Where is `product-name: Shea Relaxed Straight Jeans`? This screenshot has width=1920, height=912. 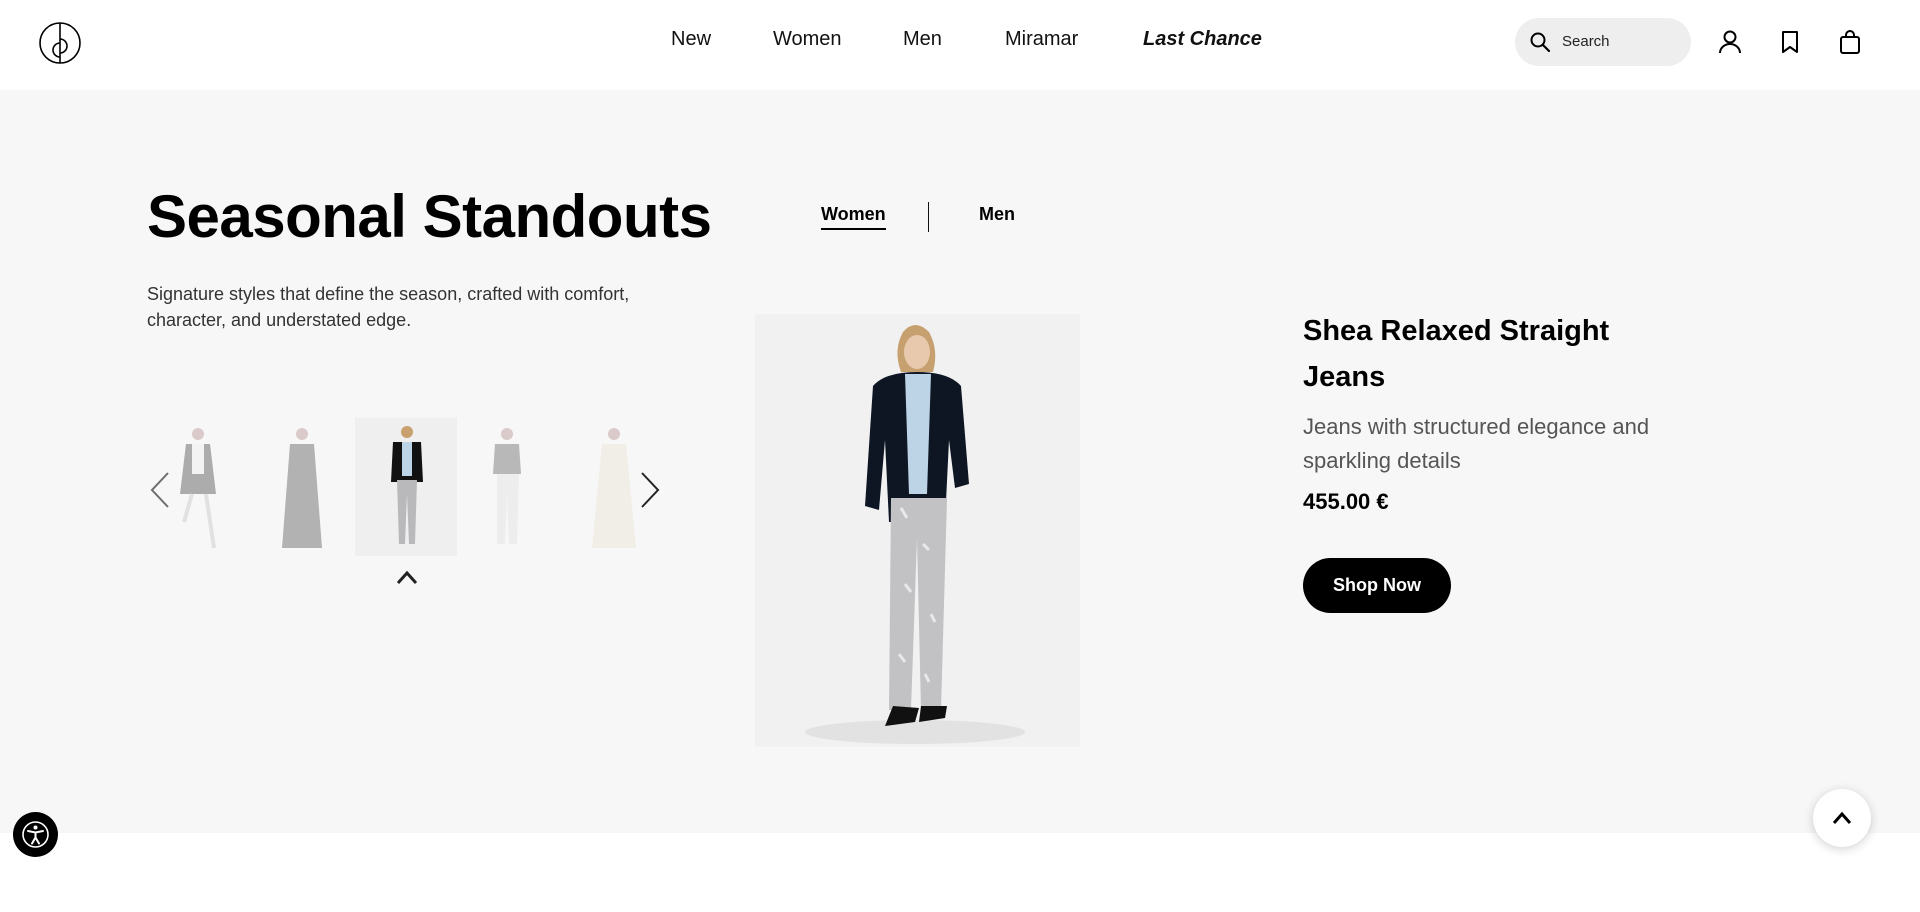
product-name: Shea Relaxed Straight Jeans is located at coordinates (1456, 354).